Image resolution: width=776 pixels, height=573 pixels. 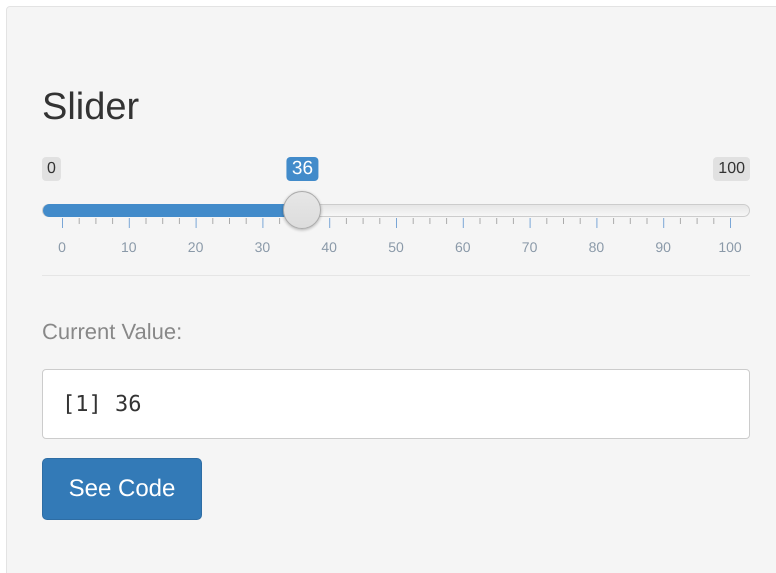 I want to click on tick-label: 100, so click(x=730, y=247).